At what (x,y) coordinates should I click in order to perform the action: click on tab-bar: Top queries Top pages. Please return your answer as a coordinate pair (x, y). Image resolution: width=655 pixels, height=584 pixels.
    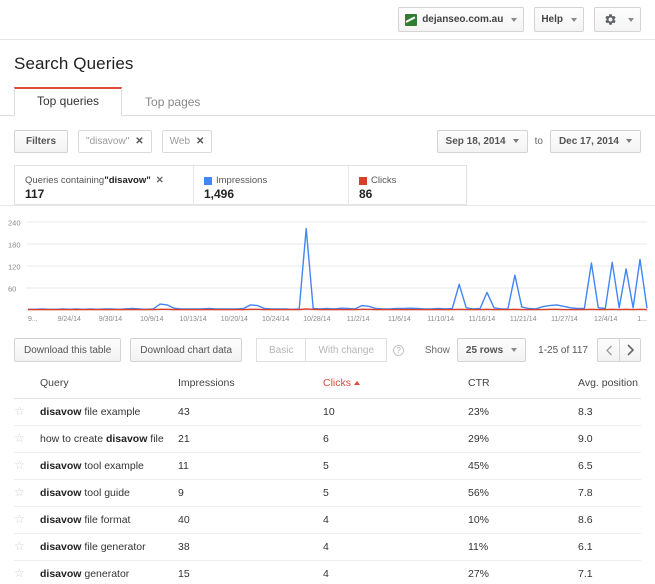
    Looking at the image, I should click on (327, 101).